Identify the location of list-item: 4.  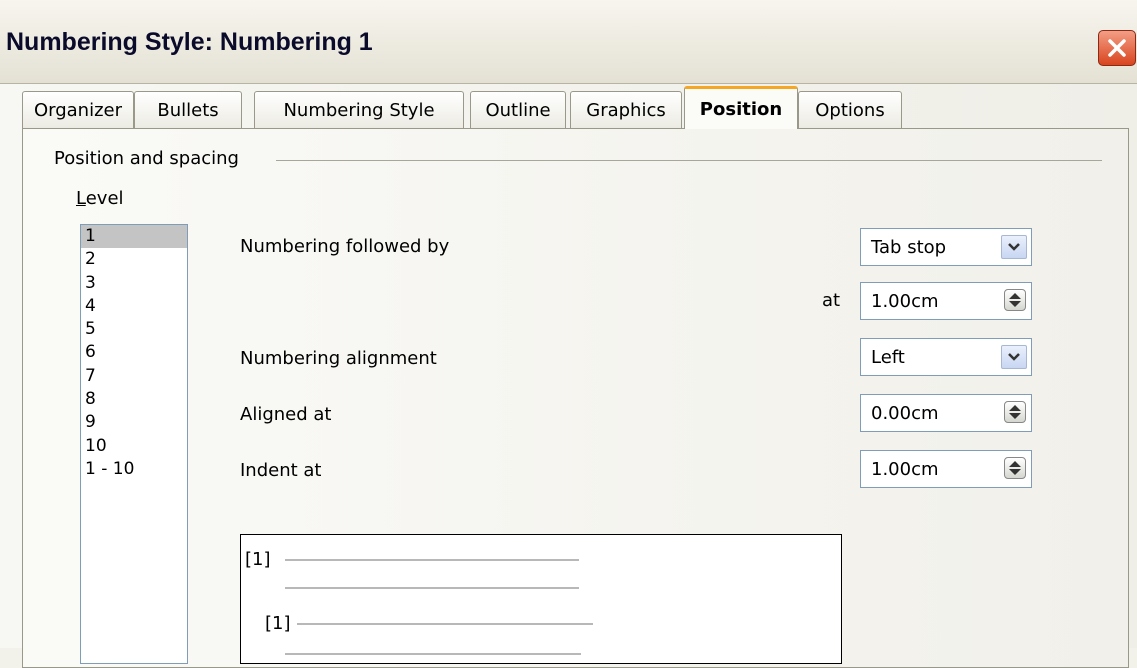
(134, 306).